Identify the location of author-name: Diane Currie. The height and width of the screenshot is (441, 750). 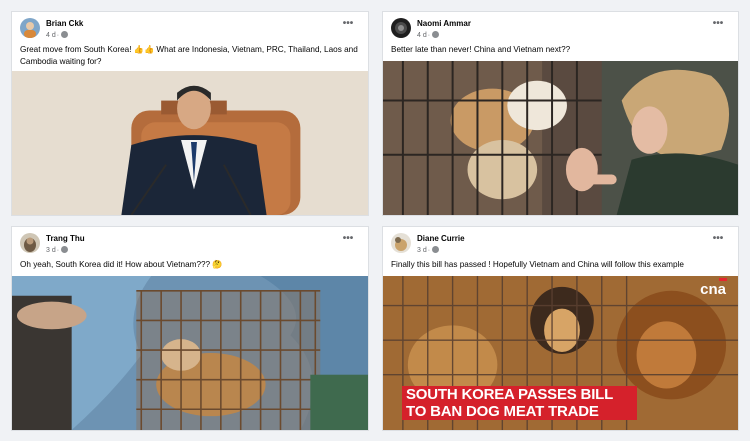
(441, 238).